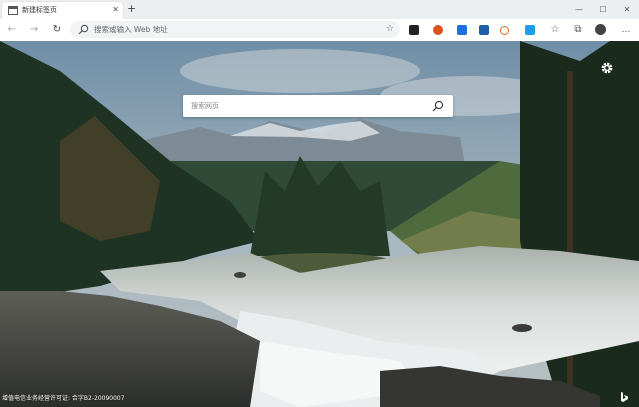 This screenshot has height=407, width=639. I want to click on icp-license-text: 增值电信业务经营许可证: 合字B2-20090007, so click(63, 399).